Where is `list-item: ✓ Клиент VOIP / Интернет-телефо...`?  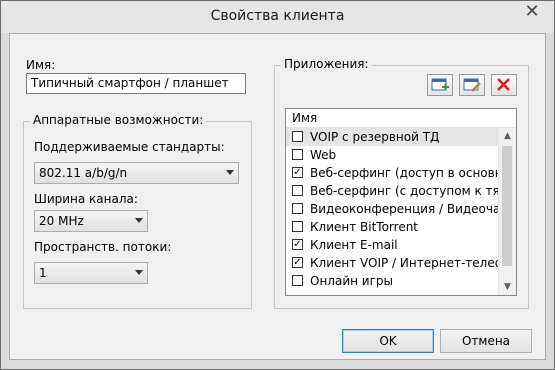
list-item: ✓ Клиент VOIP / Интернет-телефо... is located at coordinates (401, 263).